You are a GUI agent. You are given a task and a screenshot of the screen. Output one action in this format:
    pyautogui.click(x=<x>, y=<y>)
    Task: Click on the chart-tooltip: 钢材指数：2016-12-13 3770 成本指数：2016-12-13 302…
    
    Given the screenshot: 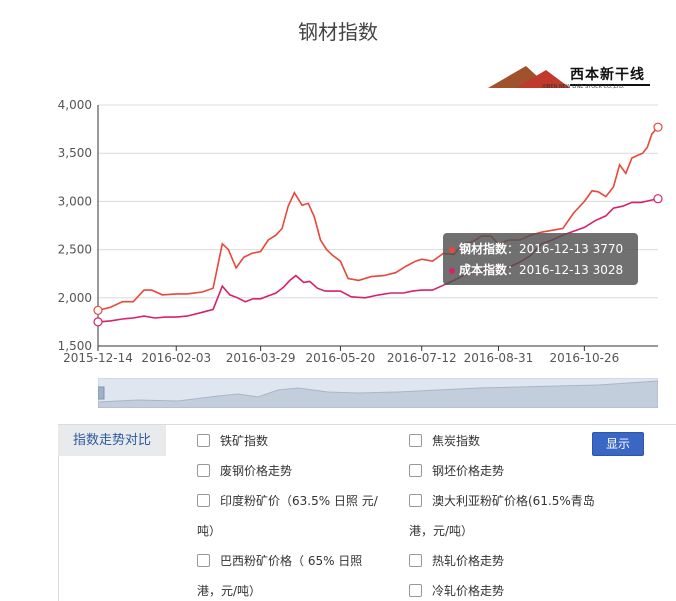 What is the action you would take?
    pyautogui.click(x=540, y=259)
    